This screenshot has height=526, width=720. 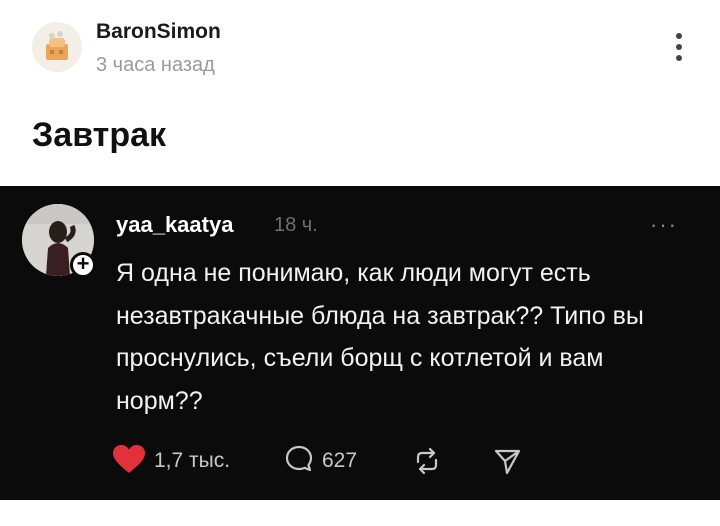 I want to click on like-button: 1,7 тыс., so click(x=171, y=461).